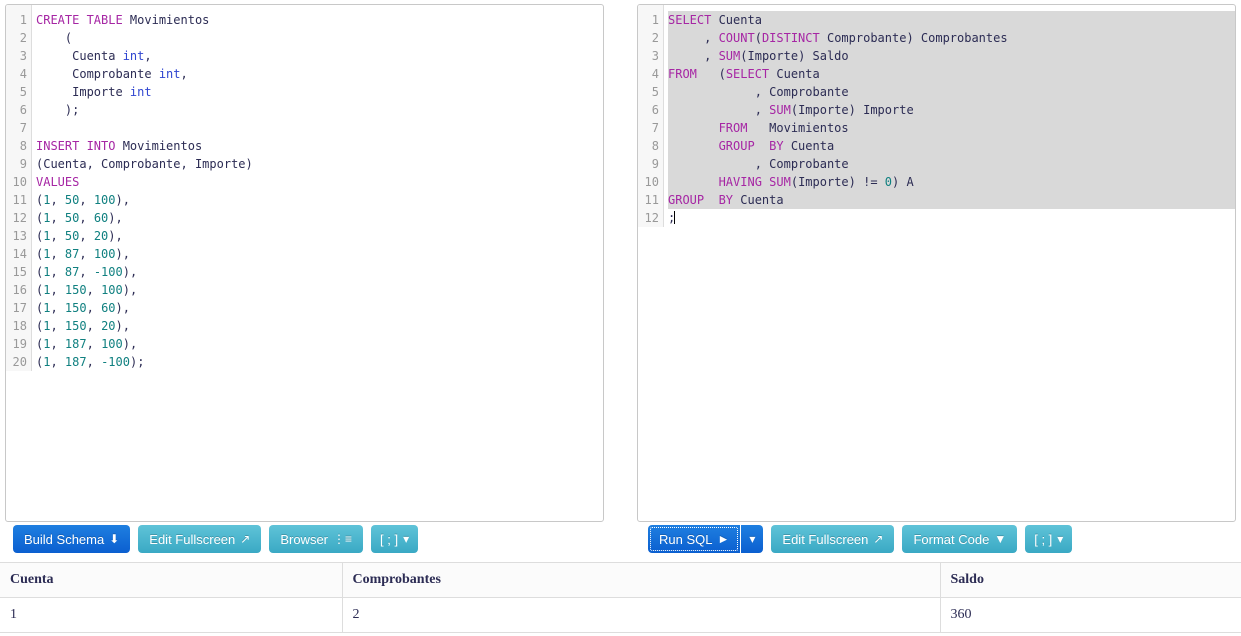  Describe the element at coordinates (686, 539) in the screenshot. I see `run-sql-label: Run SQL` at that location.